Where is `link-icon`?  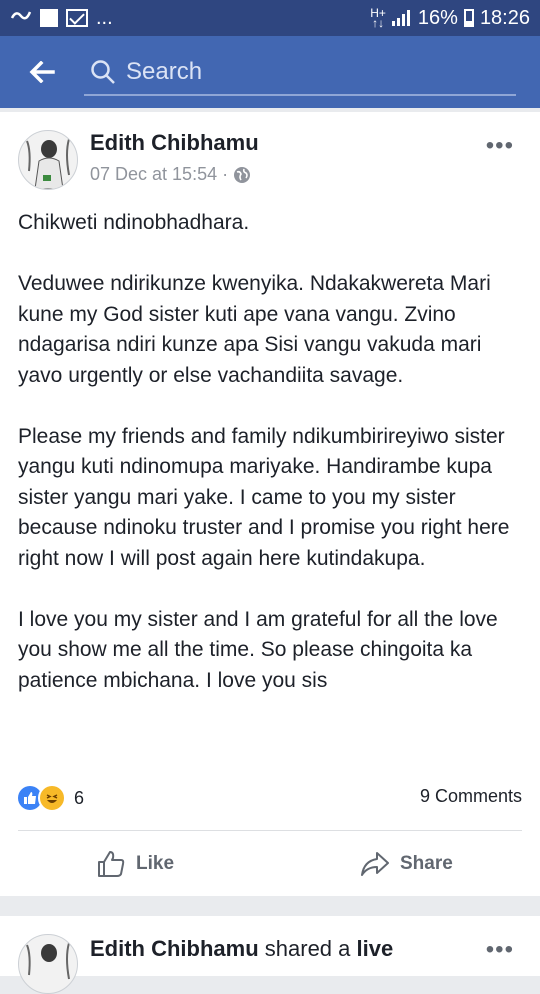
link-icon is located at coordinates (21, 18).